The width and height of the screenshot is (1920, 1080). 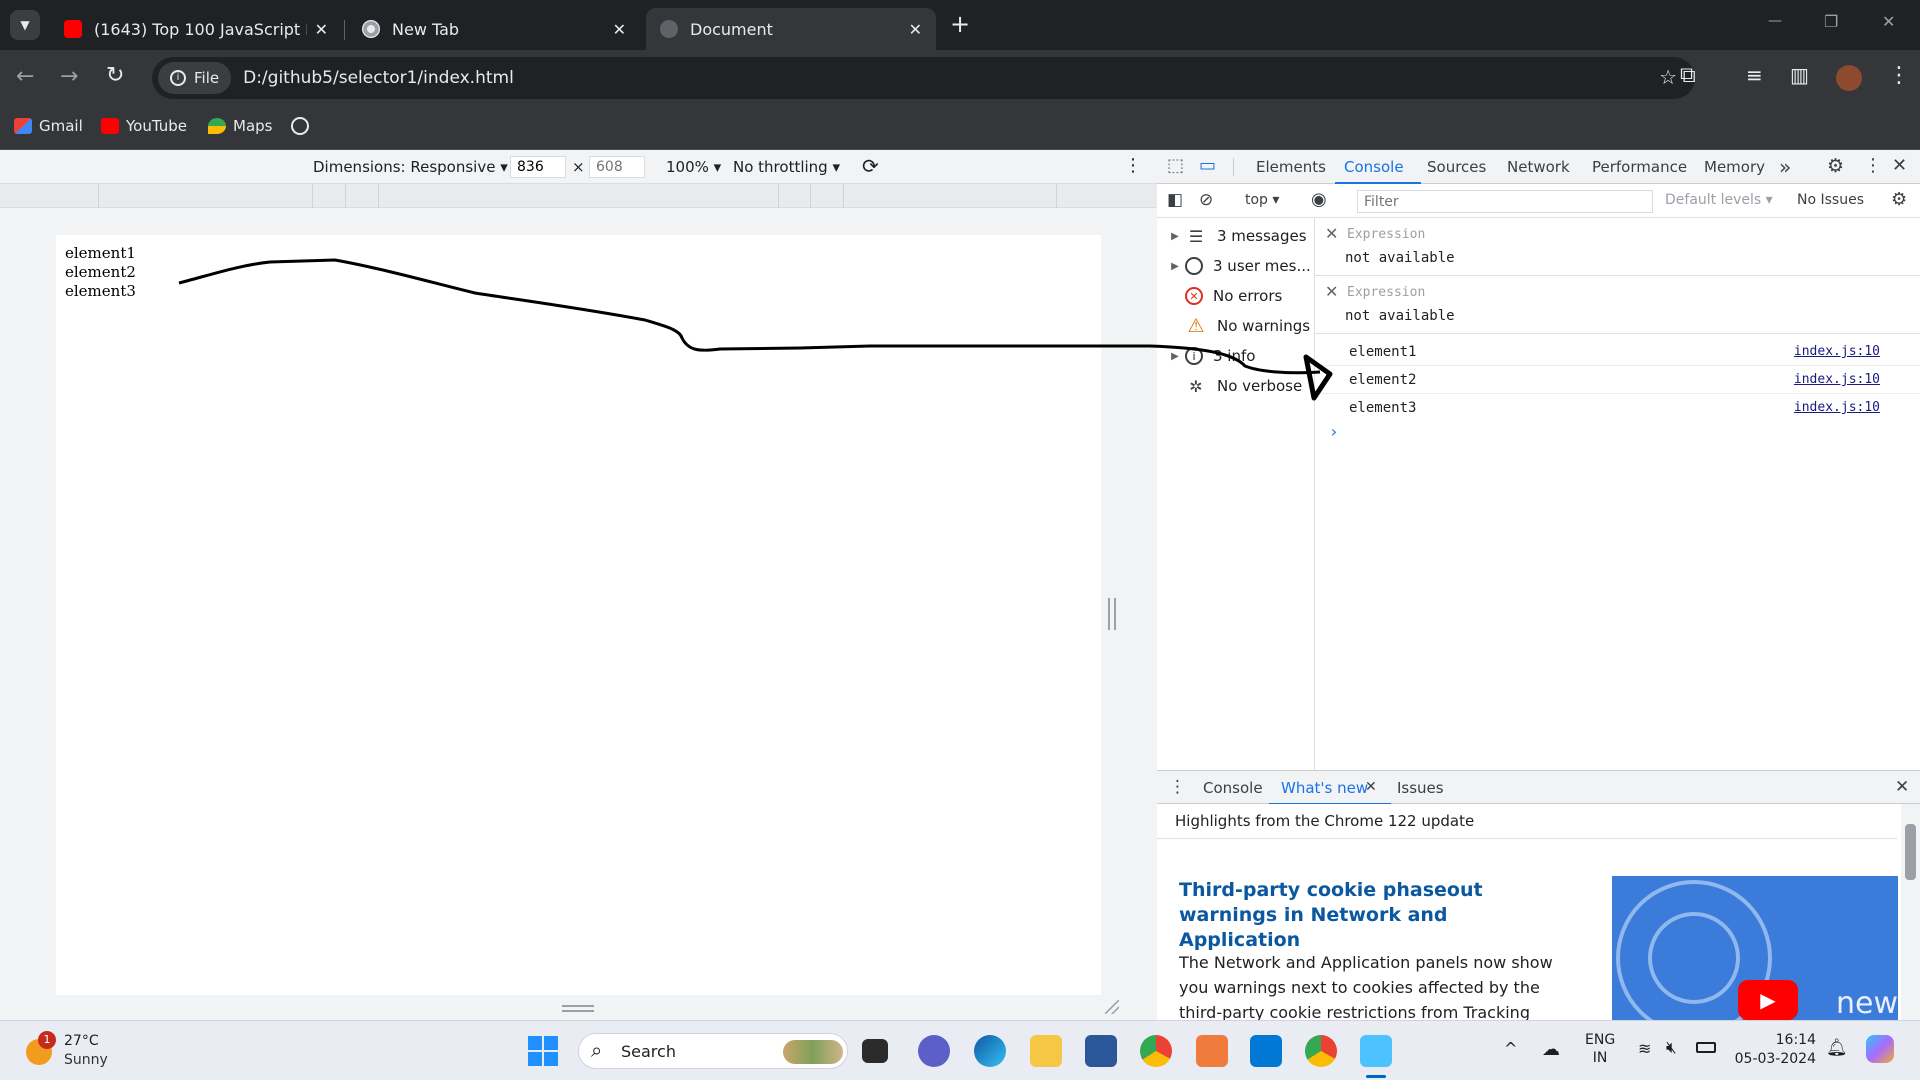 I want to click on devtools-tab-console: Console, so click(x=1374, y=167).